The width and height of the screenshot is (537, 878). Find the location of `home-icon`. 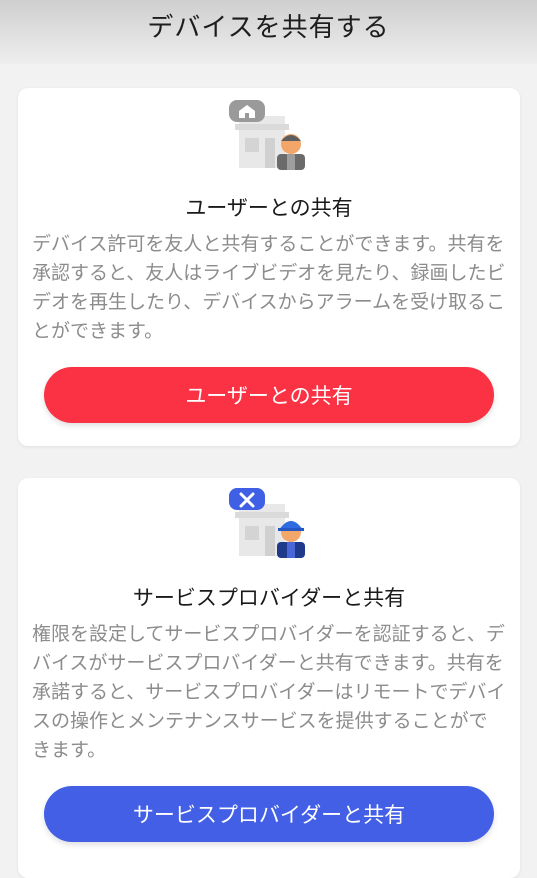

home-icon is located at coordinates (247, 111).